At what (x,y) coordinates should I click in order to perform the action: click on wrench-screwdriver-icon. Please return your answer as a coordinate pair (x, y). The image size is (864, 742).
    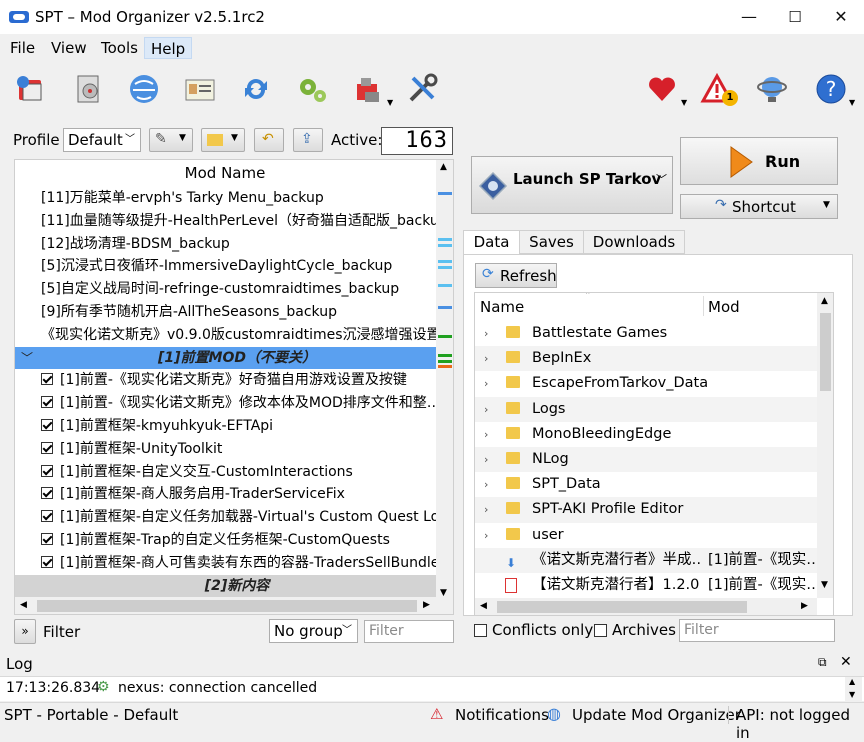
    Looking at the image, I should click on (422, 89).